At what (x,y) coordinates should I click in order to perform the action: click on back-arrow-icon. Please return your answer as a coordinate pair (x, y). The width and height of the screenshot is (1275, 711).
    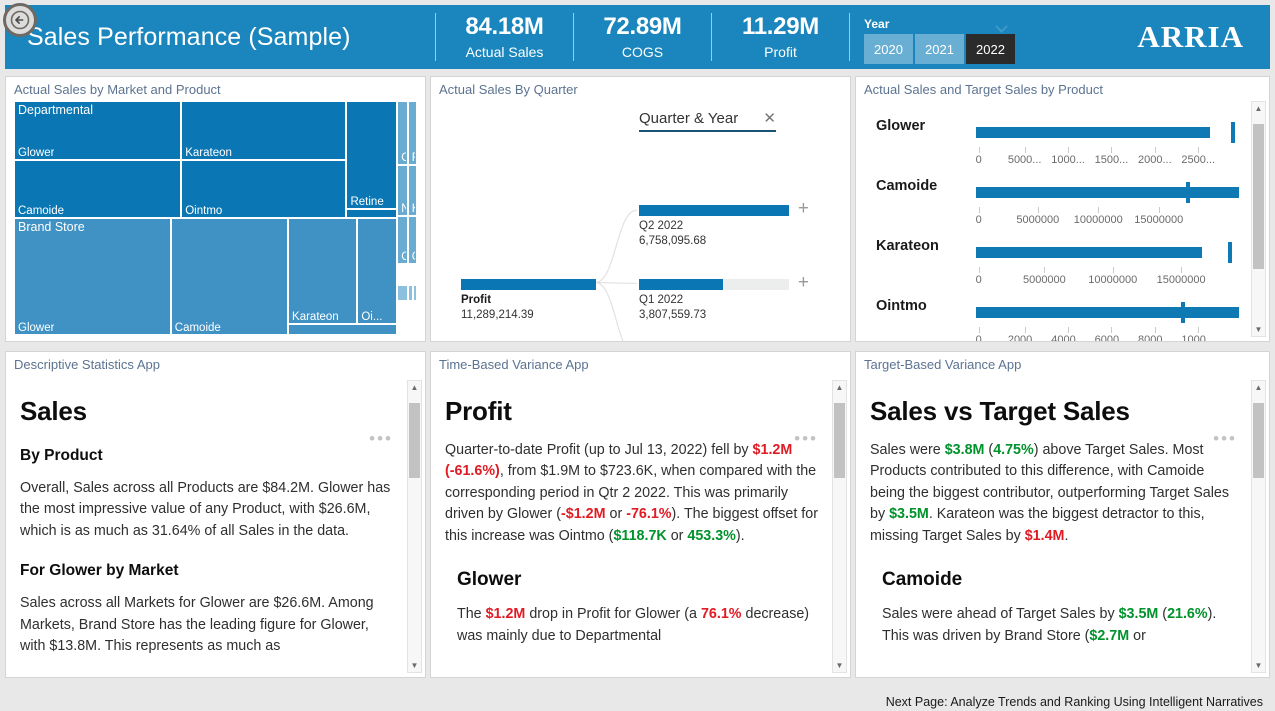
    Looking at the image, I should click on (20, 20).